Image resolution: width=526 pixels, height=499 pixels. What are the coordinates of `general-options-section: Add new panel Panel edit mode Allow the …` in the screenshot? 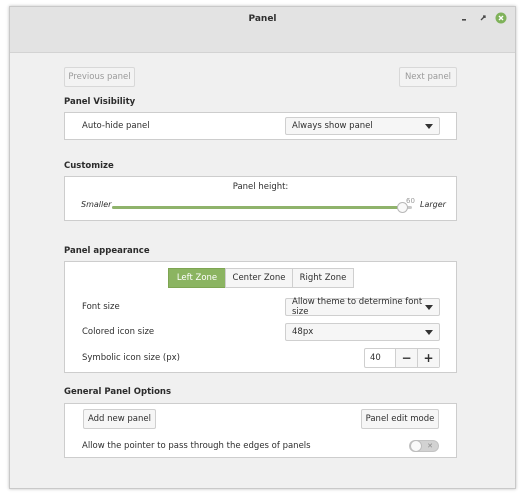 It's located at (260, 430).